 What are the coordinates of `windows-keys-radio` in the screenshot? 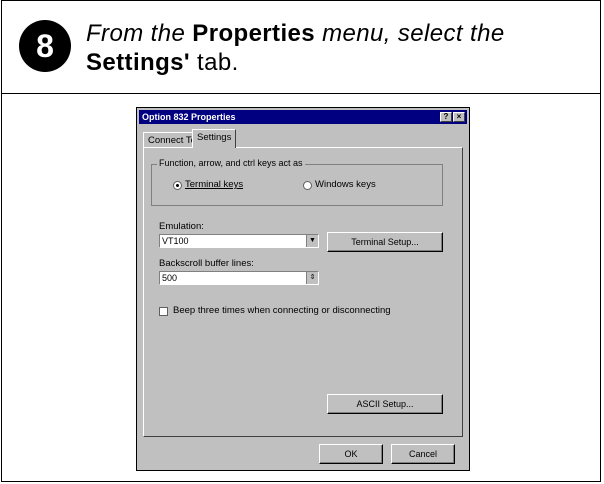 It's located at (307, 185).